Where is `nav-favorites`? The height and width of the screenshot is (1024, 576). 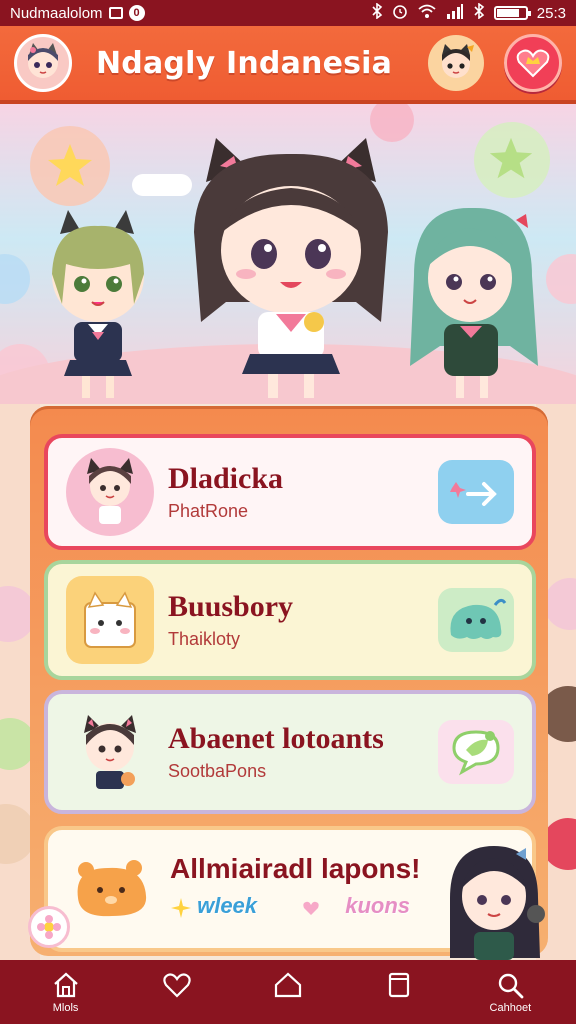 nav-favorites is located at coordinates (177, 992).